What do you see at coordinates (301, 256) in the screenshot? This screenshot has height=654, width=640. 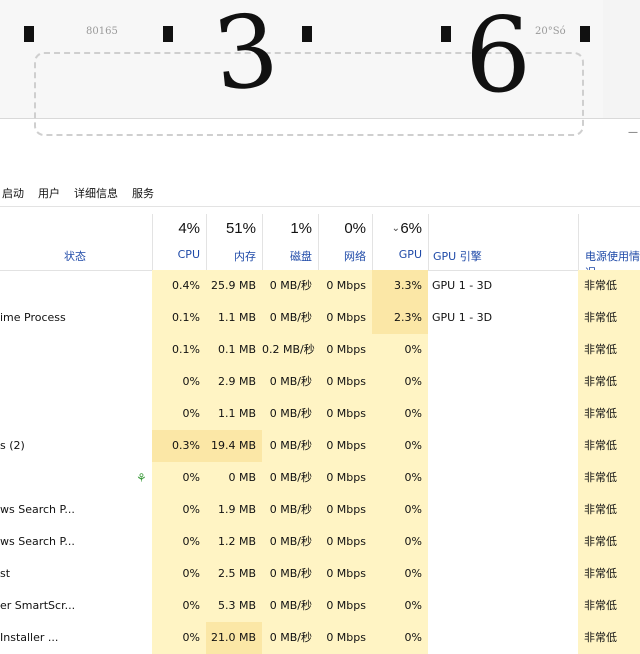 I see `disk-header-label: 磁盘` at bounding box center [301, 256].